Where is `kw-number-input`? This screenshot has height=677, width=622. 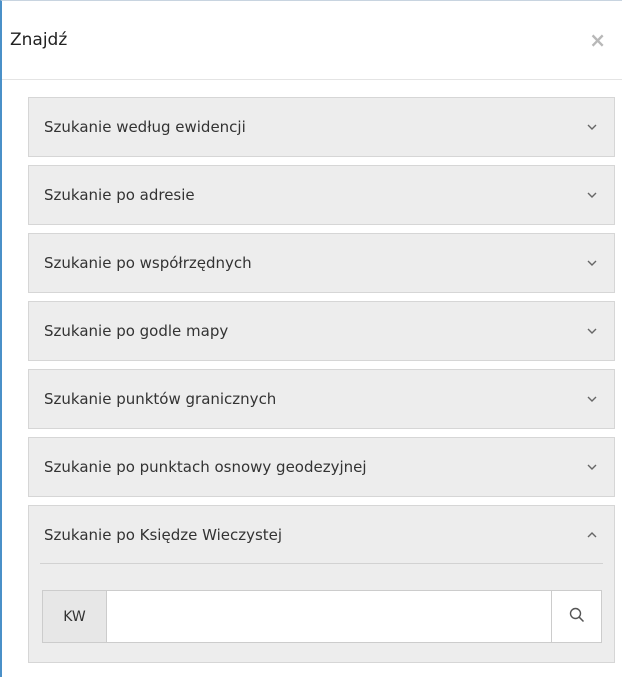 kw-number-input is located at coordinates (329, 616).